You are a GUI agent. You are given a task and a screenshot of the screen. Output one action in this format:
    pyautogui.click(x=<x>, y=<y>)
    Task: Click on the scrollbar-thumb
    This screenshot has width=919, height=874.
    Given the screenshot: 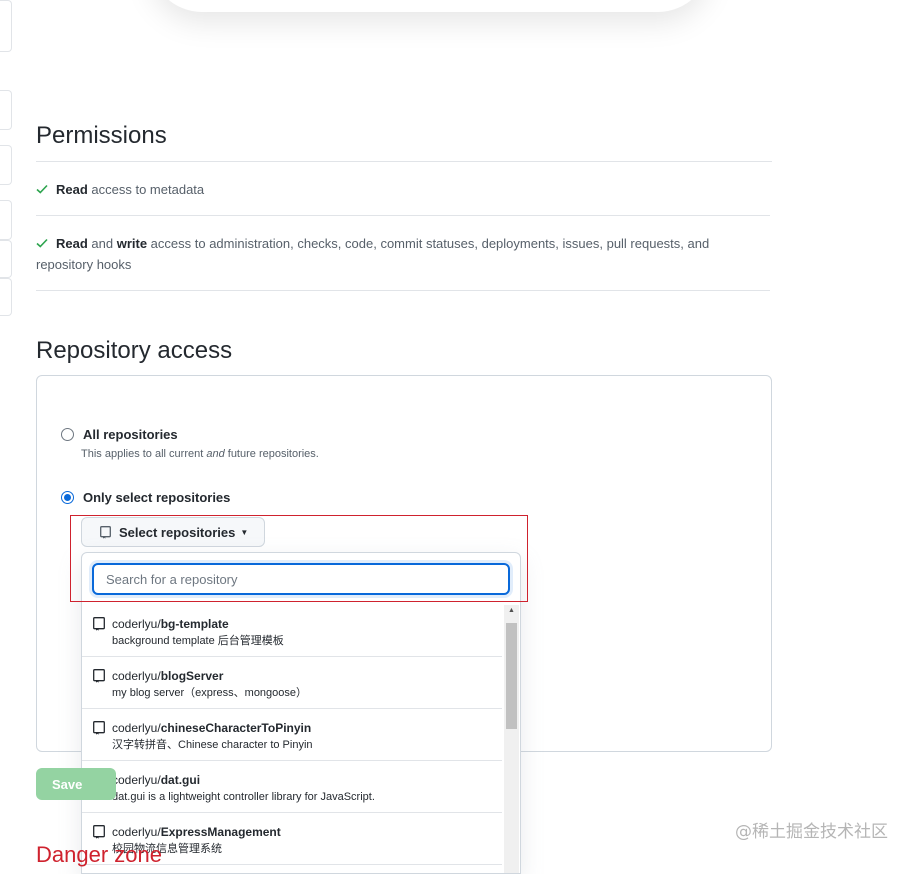 What is the action you would take?
    pyautogui.click(x=511, y=676)
    